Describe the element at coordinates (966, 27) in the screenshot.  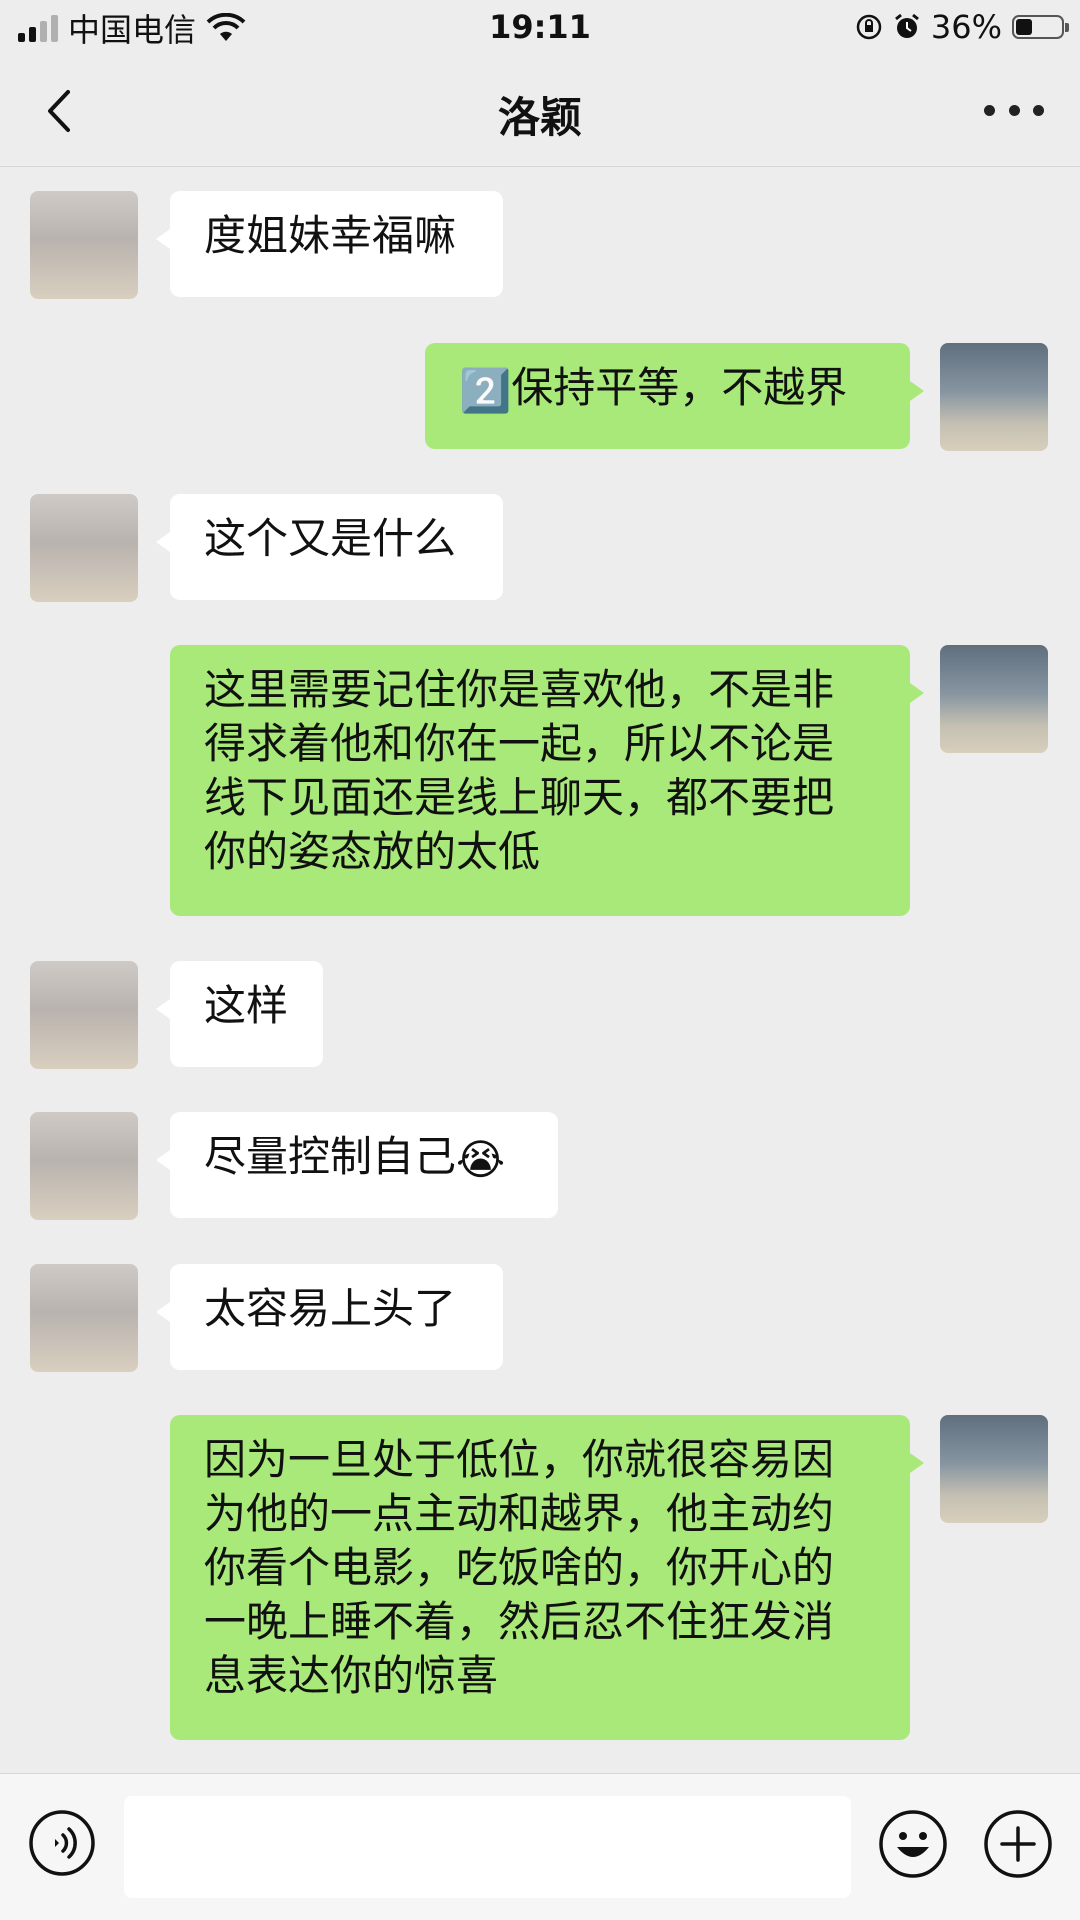
I see `battery-percent: 36%` at that location.